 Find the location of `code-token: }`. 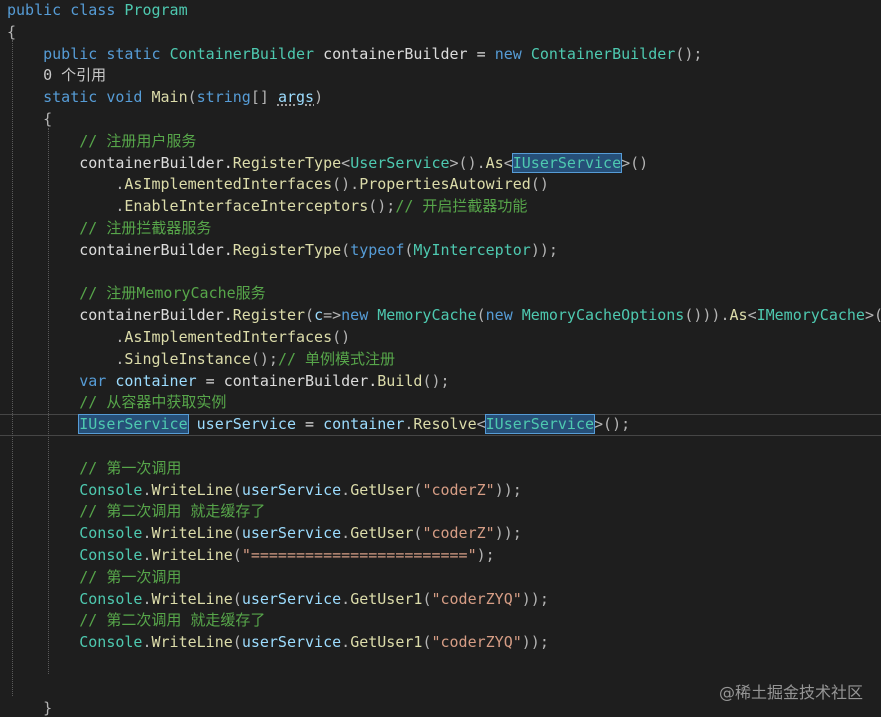

code-token: } is located at coordinates (30, 707).